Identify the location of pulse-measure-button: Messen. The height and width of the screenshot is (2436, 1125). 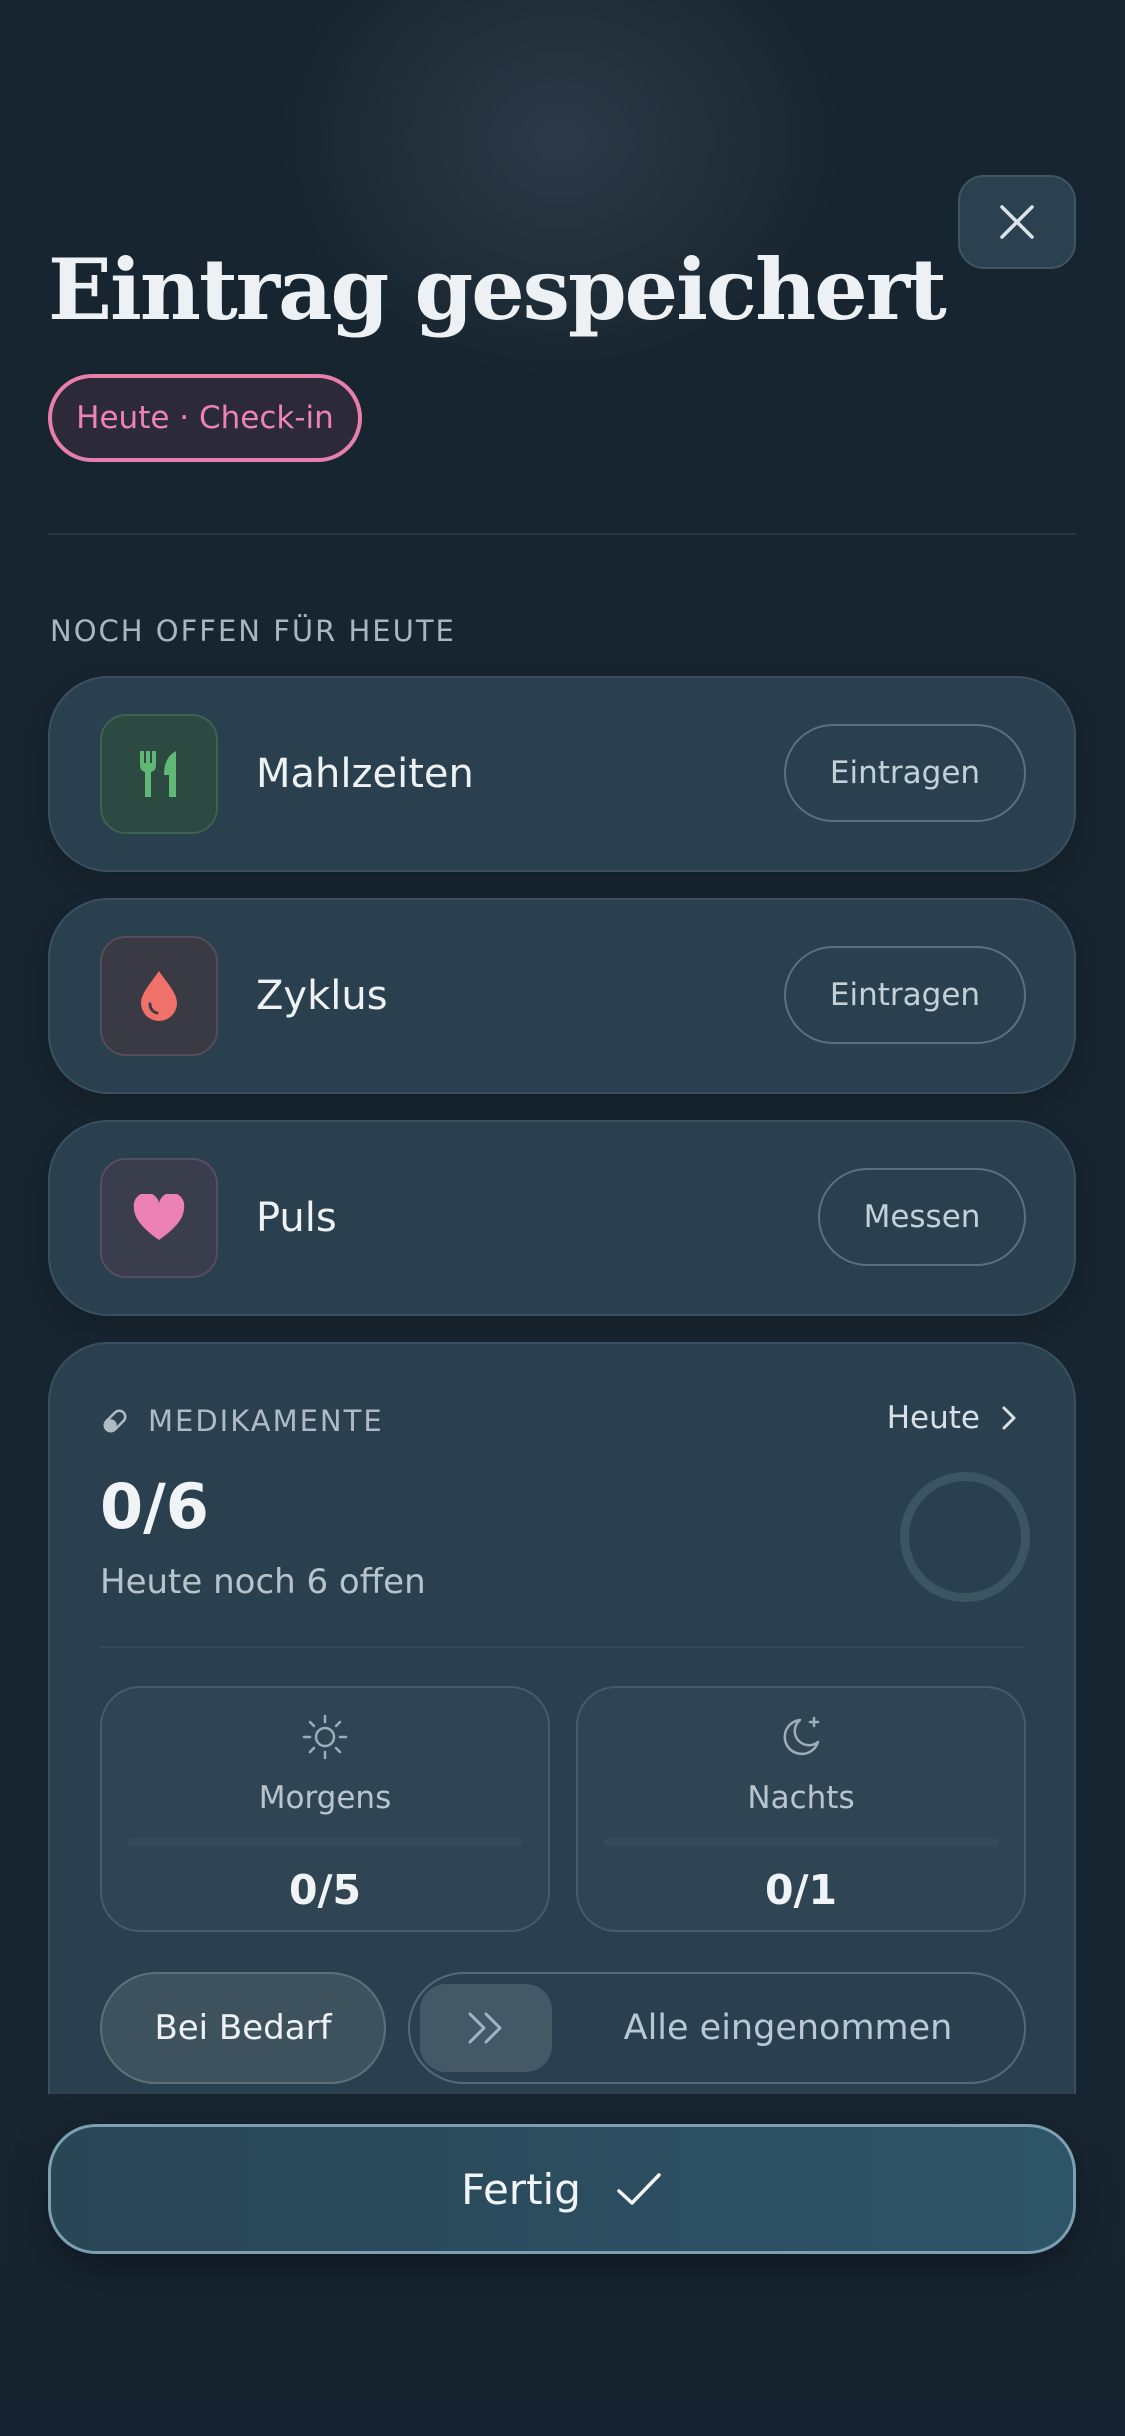
(922, 1217).